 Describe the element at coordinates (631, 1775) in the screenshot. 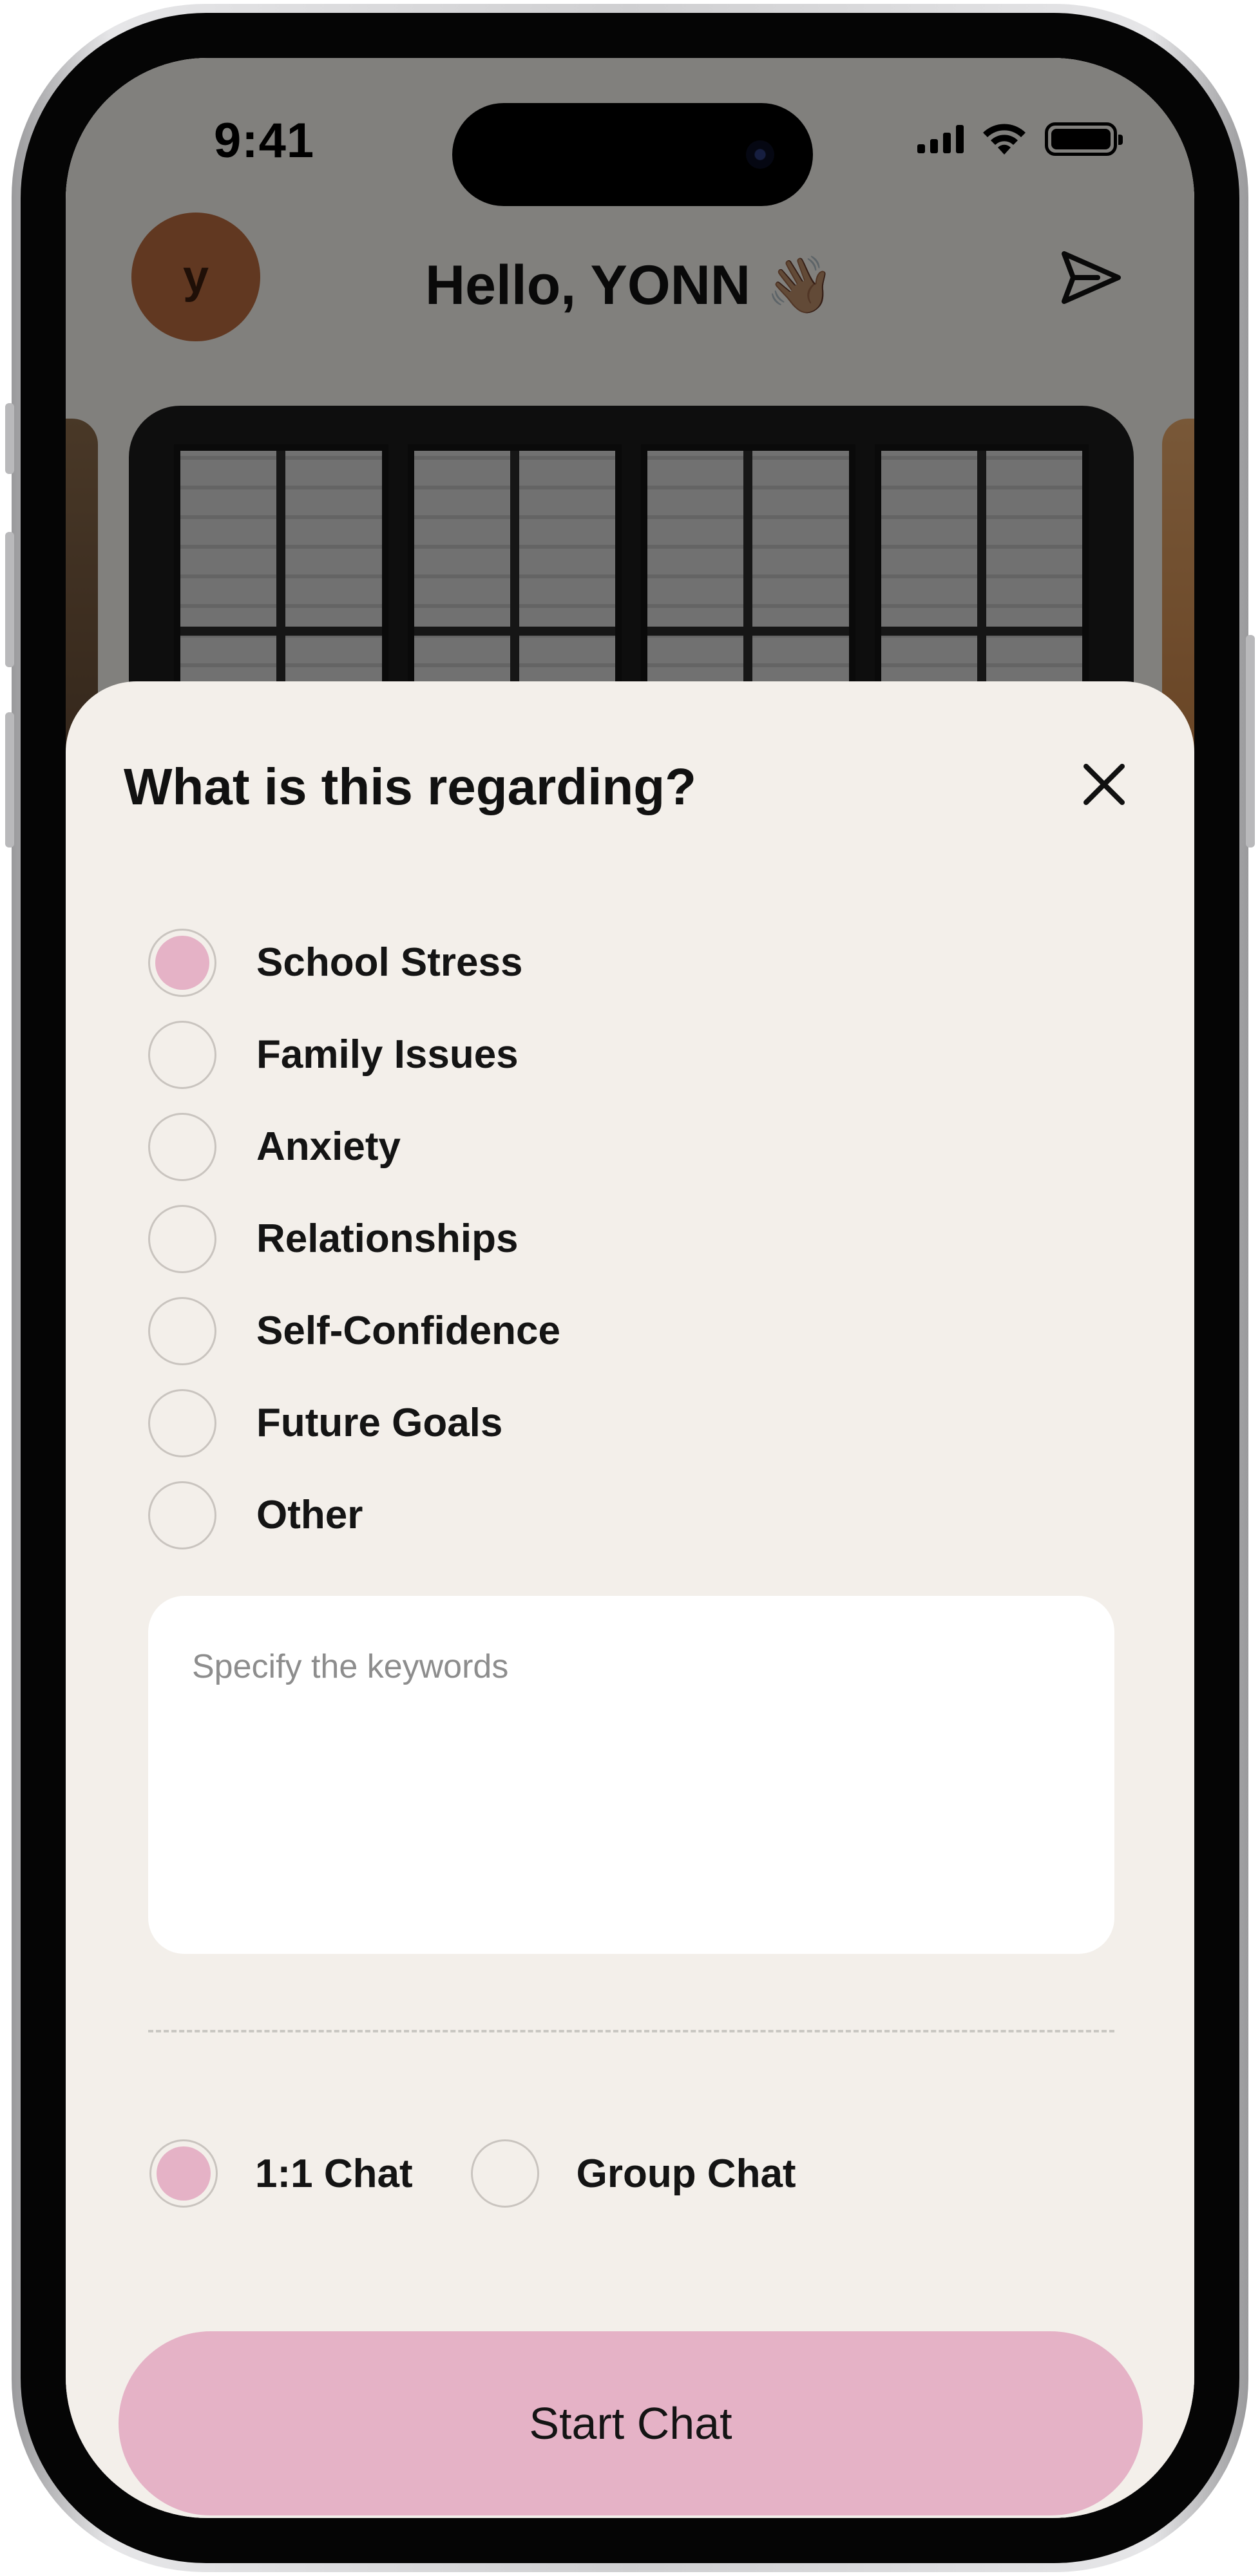

I see `keywords-input` at that location.